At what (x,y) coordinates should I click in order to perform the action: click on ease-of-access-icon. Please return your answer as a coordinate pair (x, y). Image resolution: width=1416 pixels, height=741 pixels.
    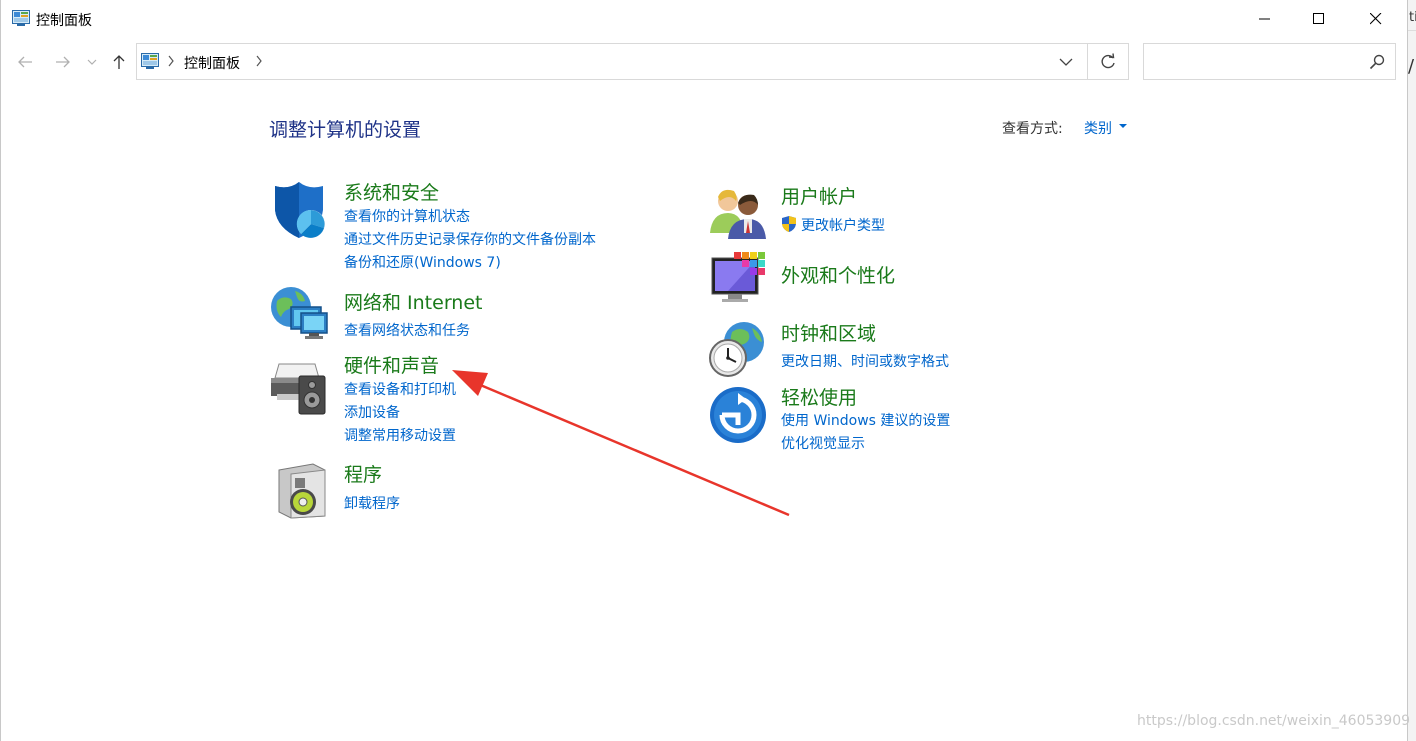
    Looking at the image, I should click on (738, 415).